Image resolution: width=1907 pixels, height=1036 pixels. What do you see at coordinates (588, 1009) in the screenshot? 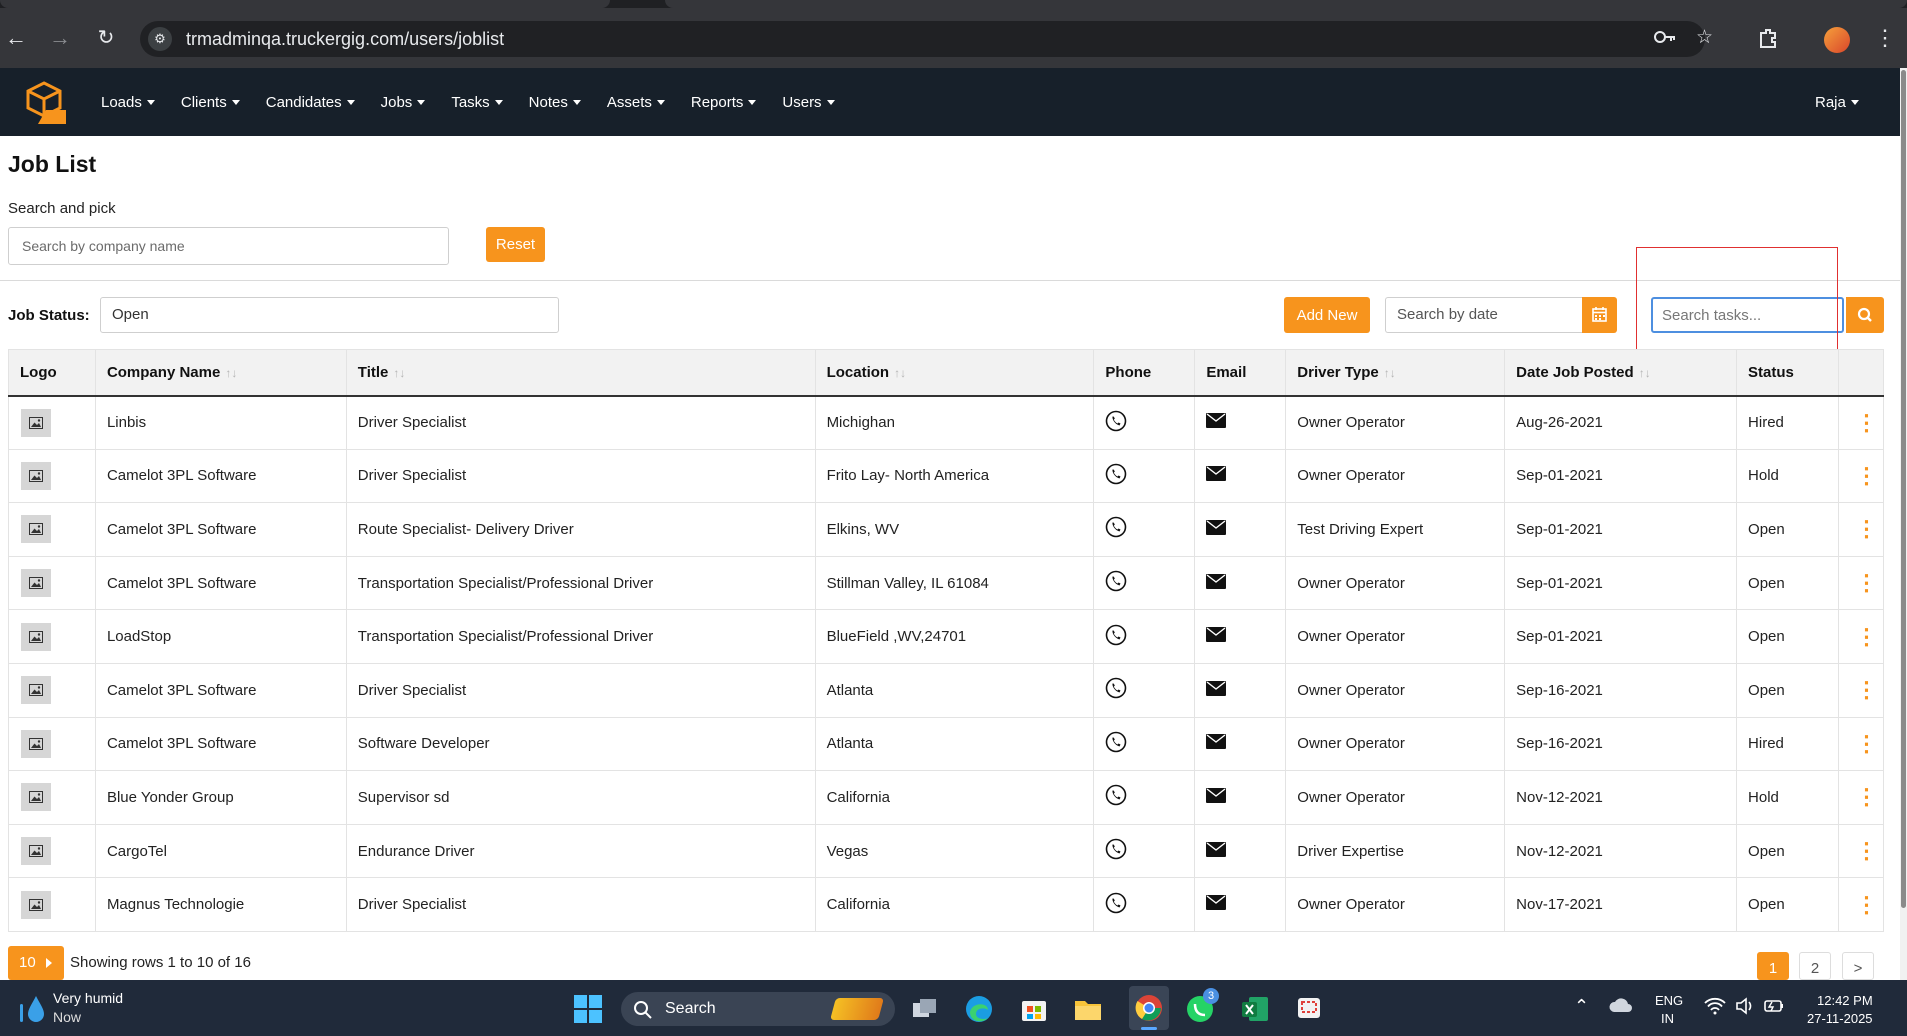
I see `start-windows-icon` at bounding box center [588, 1009].